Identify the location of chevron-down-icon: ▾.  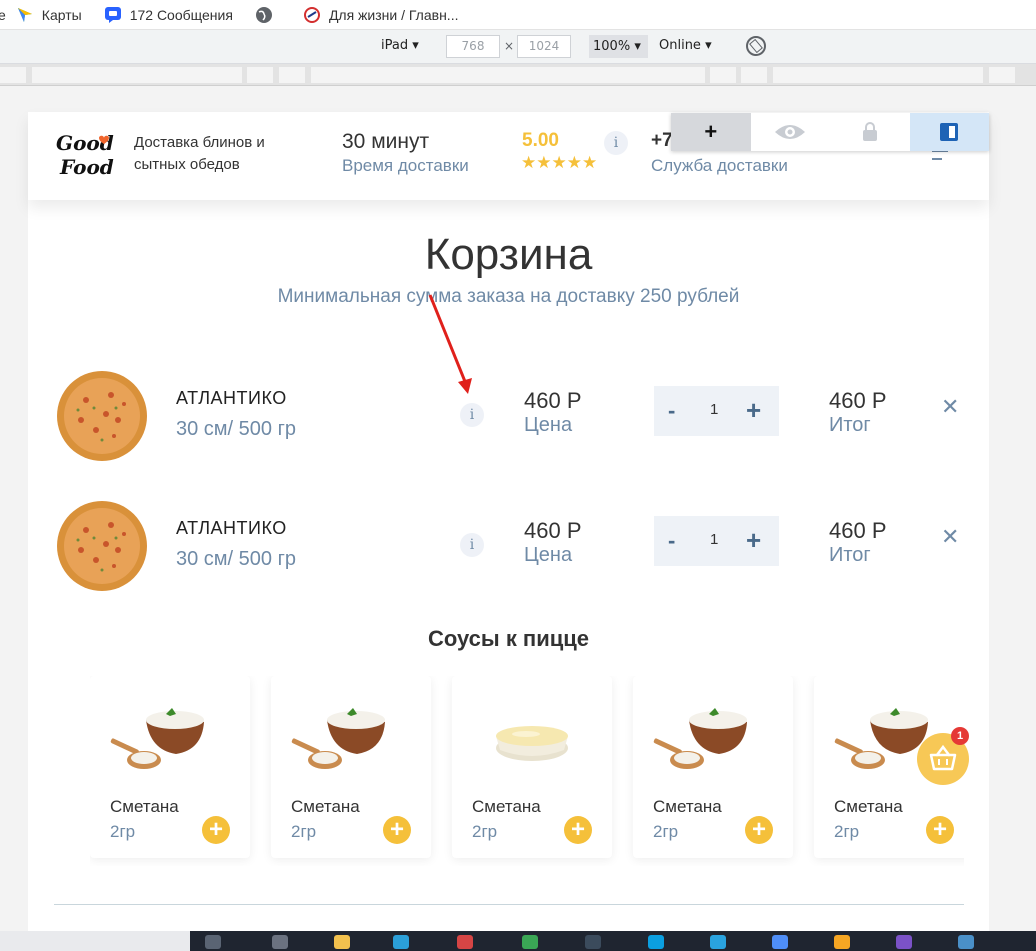
(415, 45).